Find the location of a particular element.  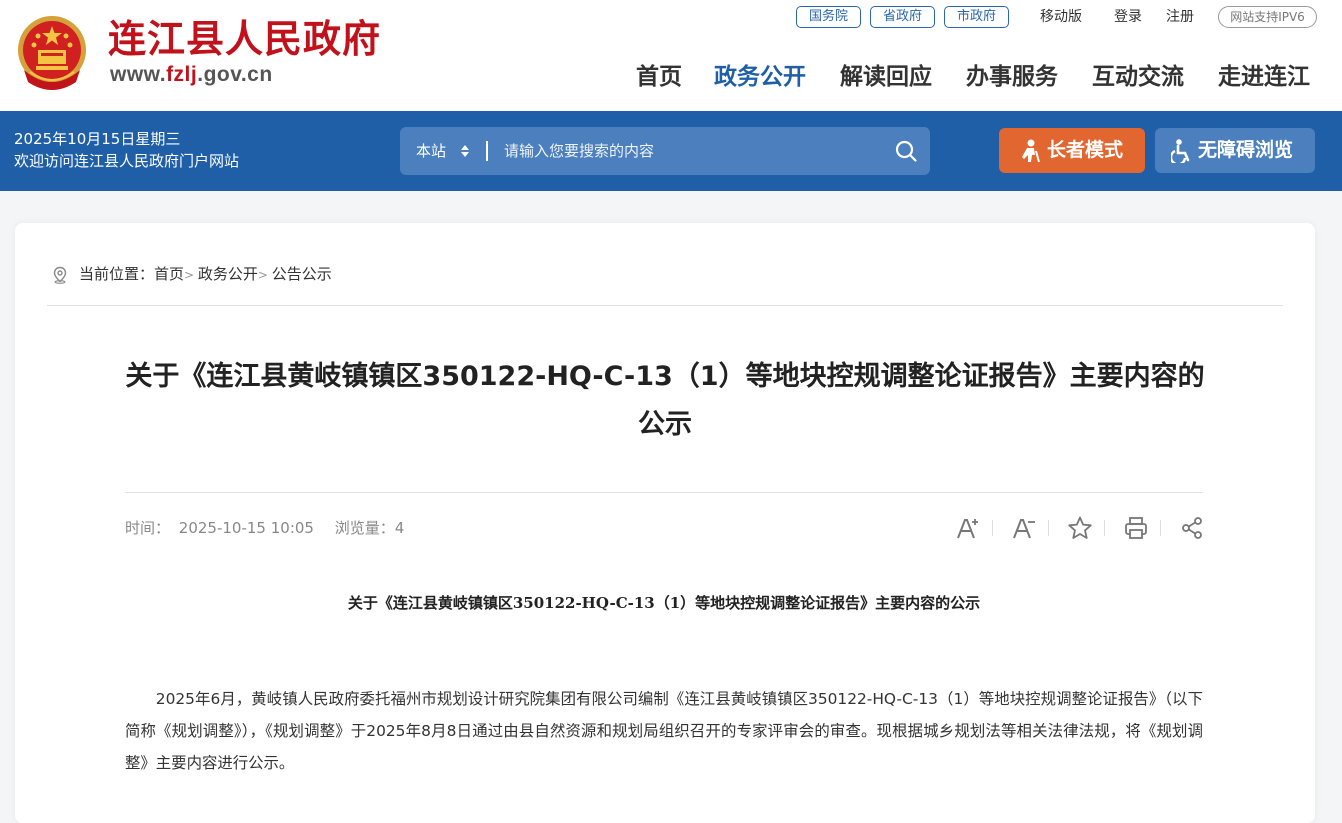

chevron-updown-icon is located at coordinates (465, 151).